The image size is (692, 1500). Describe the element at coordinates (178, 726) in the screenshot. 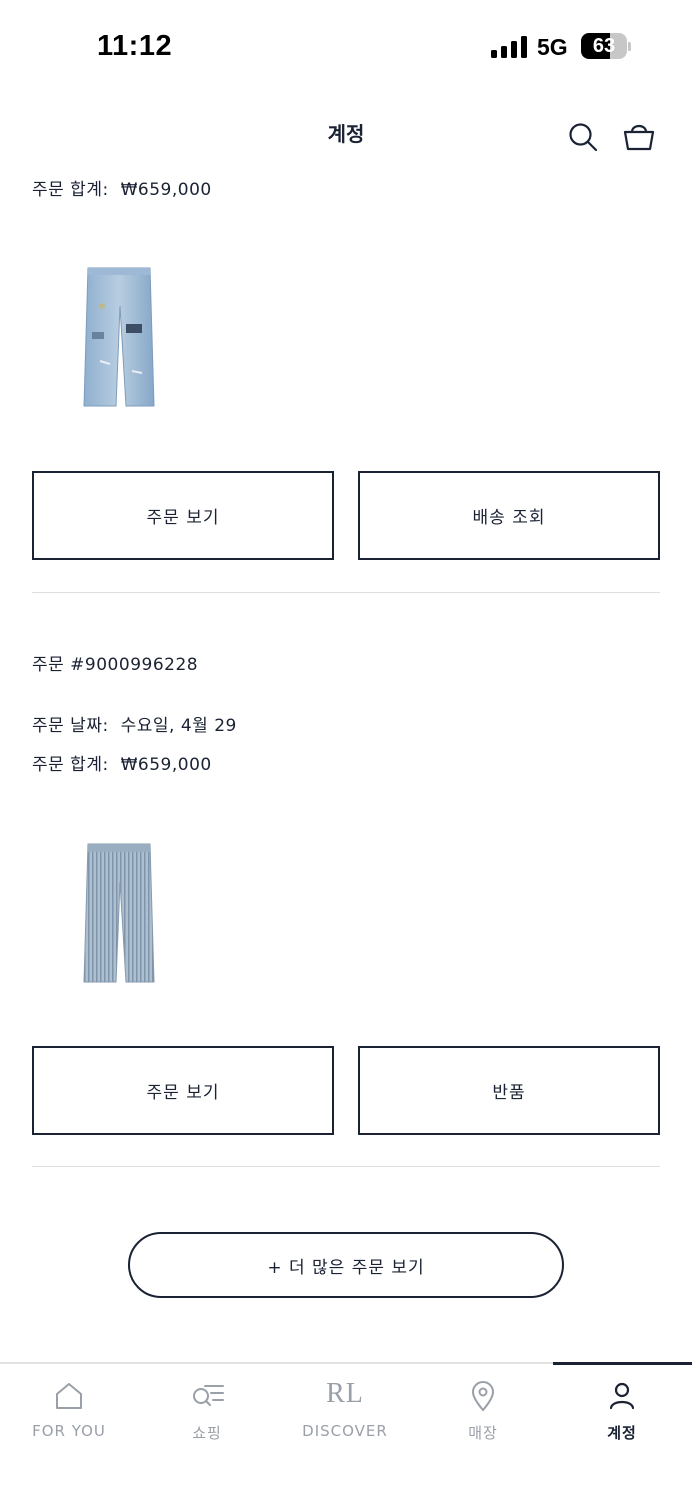

I see `order-date-value: 수요일, 4월 29` at that location.